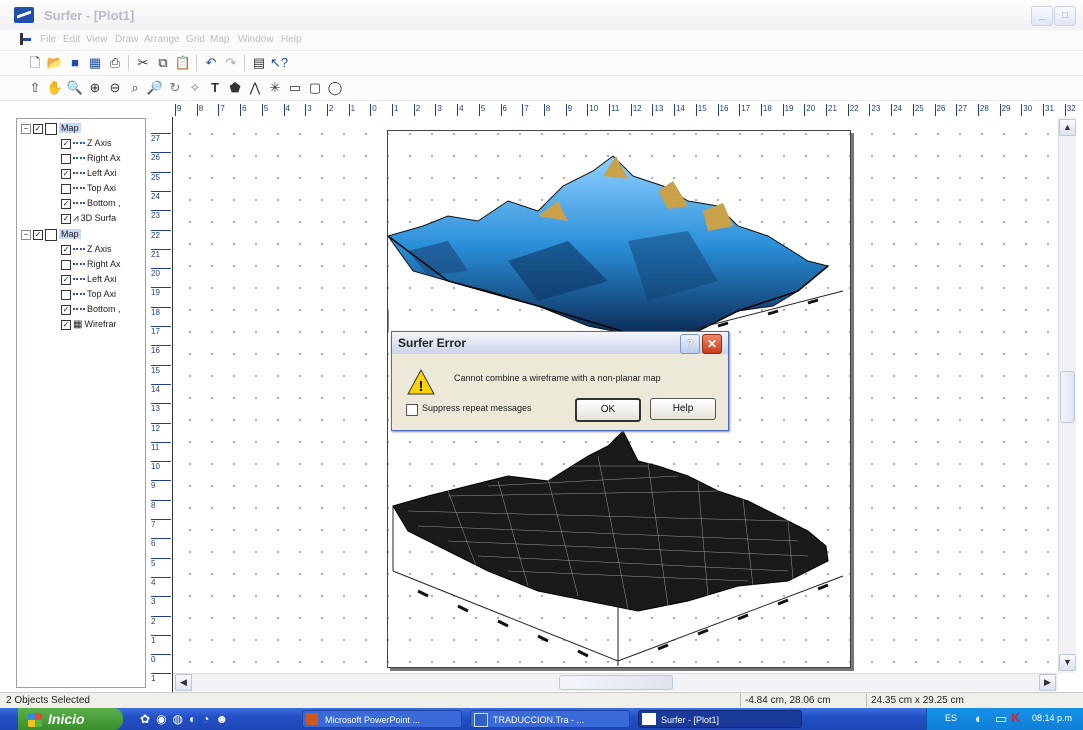  What do you see at coordinates (195, 39) in the screenshot?
I see `menu-grid: Grid` at bounding box center [195, 39].